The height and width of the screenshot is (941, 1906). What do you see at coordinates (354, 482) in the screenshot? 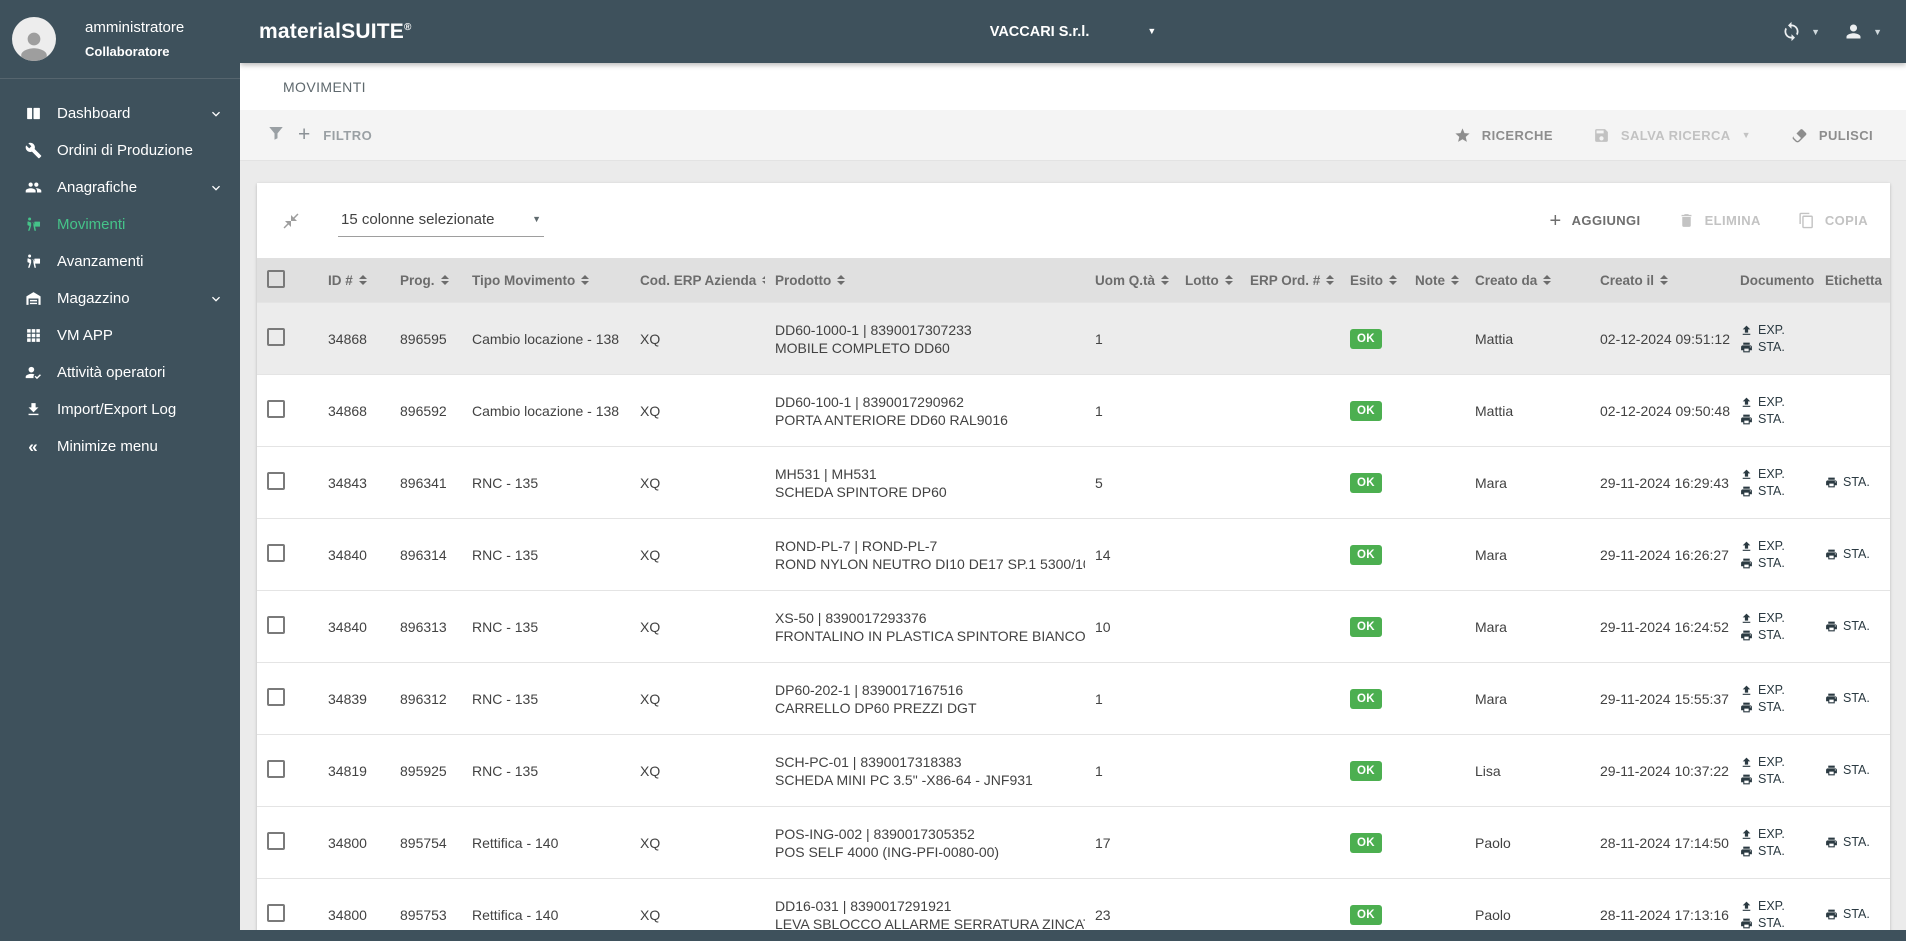
I see `cell-id: 34843` at bounding box center [354, 482].